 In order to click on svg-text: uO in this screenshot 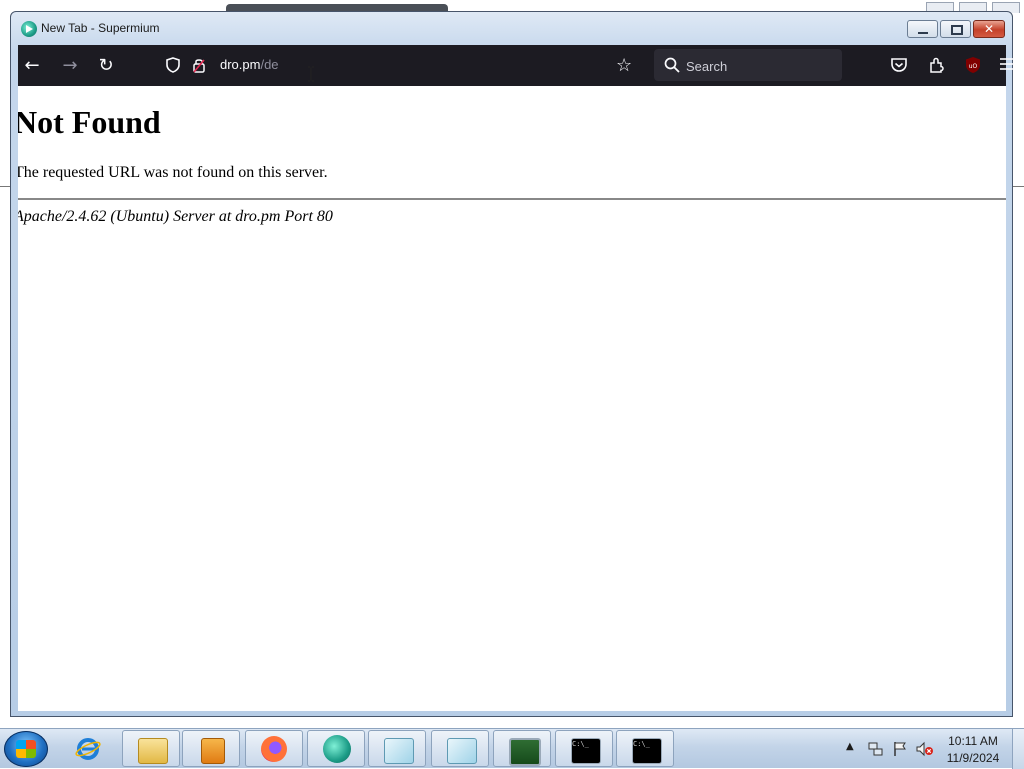, I will do `click(973, 66)`.